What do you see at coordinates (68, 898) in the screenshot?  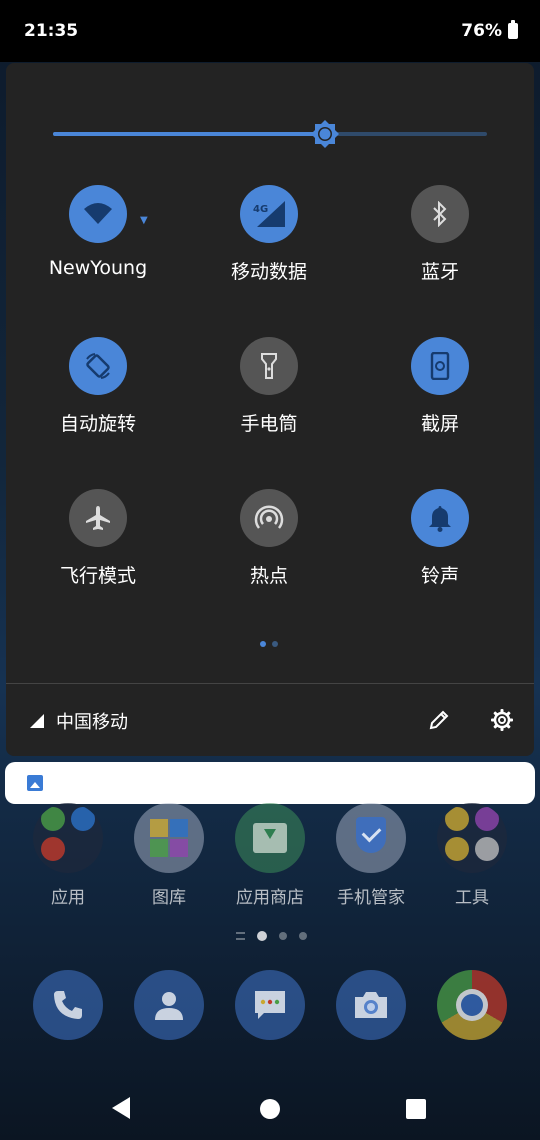 I see `app-label: 应用` at bounding box center [68, 898].